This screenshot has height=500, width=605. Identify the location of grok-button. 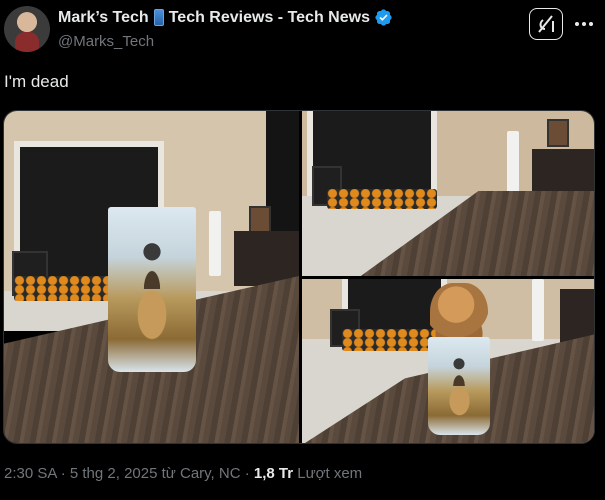
(546, 24).